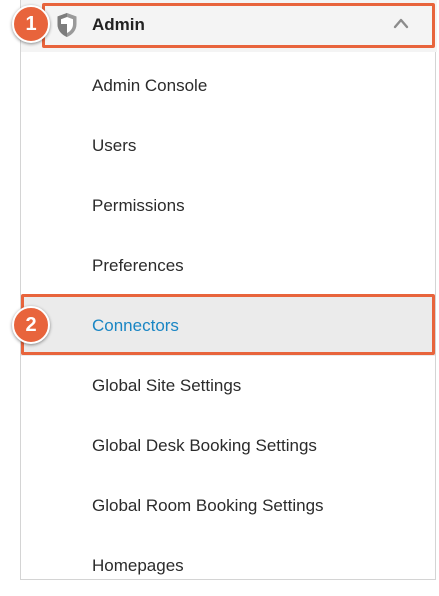  Describe the element at coordinates (150, 85) in the screenshot. I see `menu-item-label: Admin Console` at that location.